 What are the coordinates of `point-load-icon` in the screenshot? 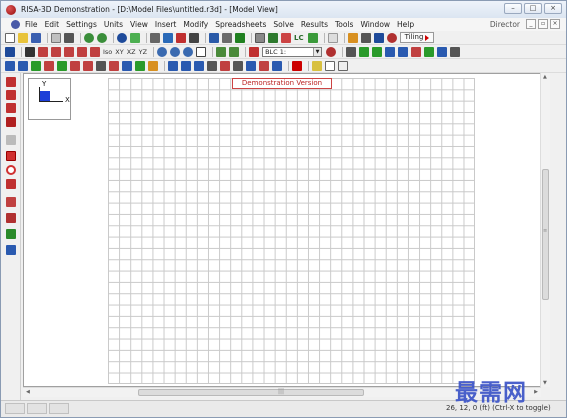 It's located at (75, 65).